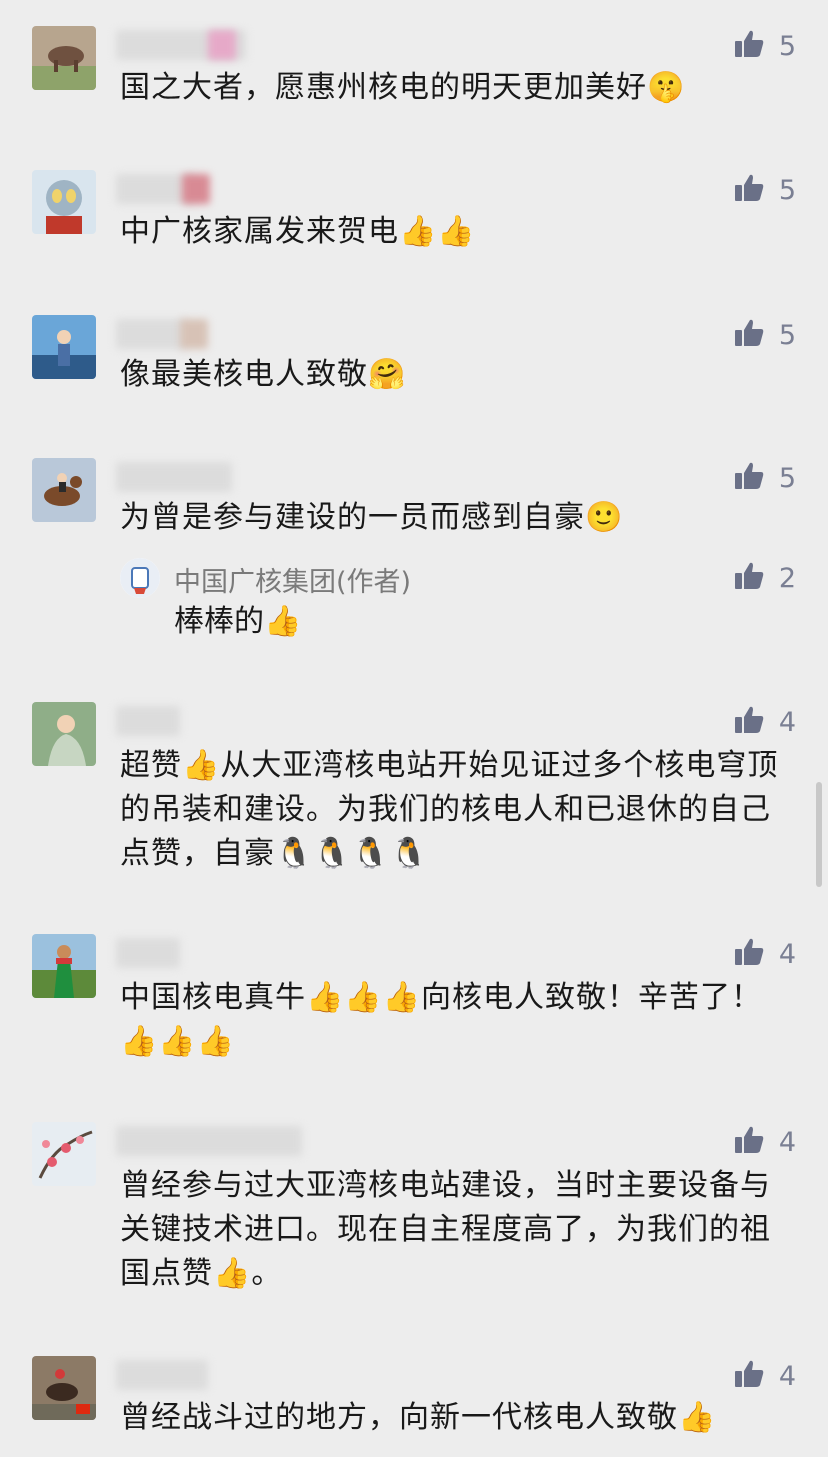 This screenshot has width=828, height=1457. I want to click on author-avatar, so click(140, 578).